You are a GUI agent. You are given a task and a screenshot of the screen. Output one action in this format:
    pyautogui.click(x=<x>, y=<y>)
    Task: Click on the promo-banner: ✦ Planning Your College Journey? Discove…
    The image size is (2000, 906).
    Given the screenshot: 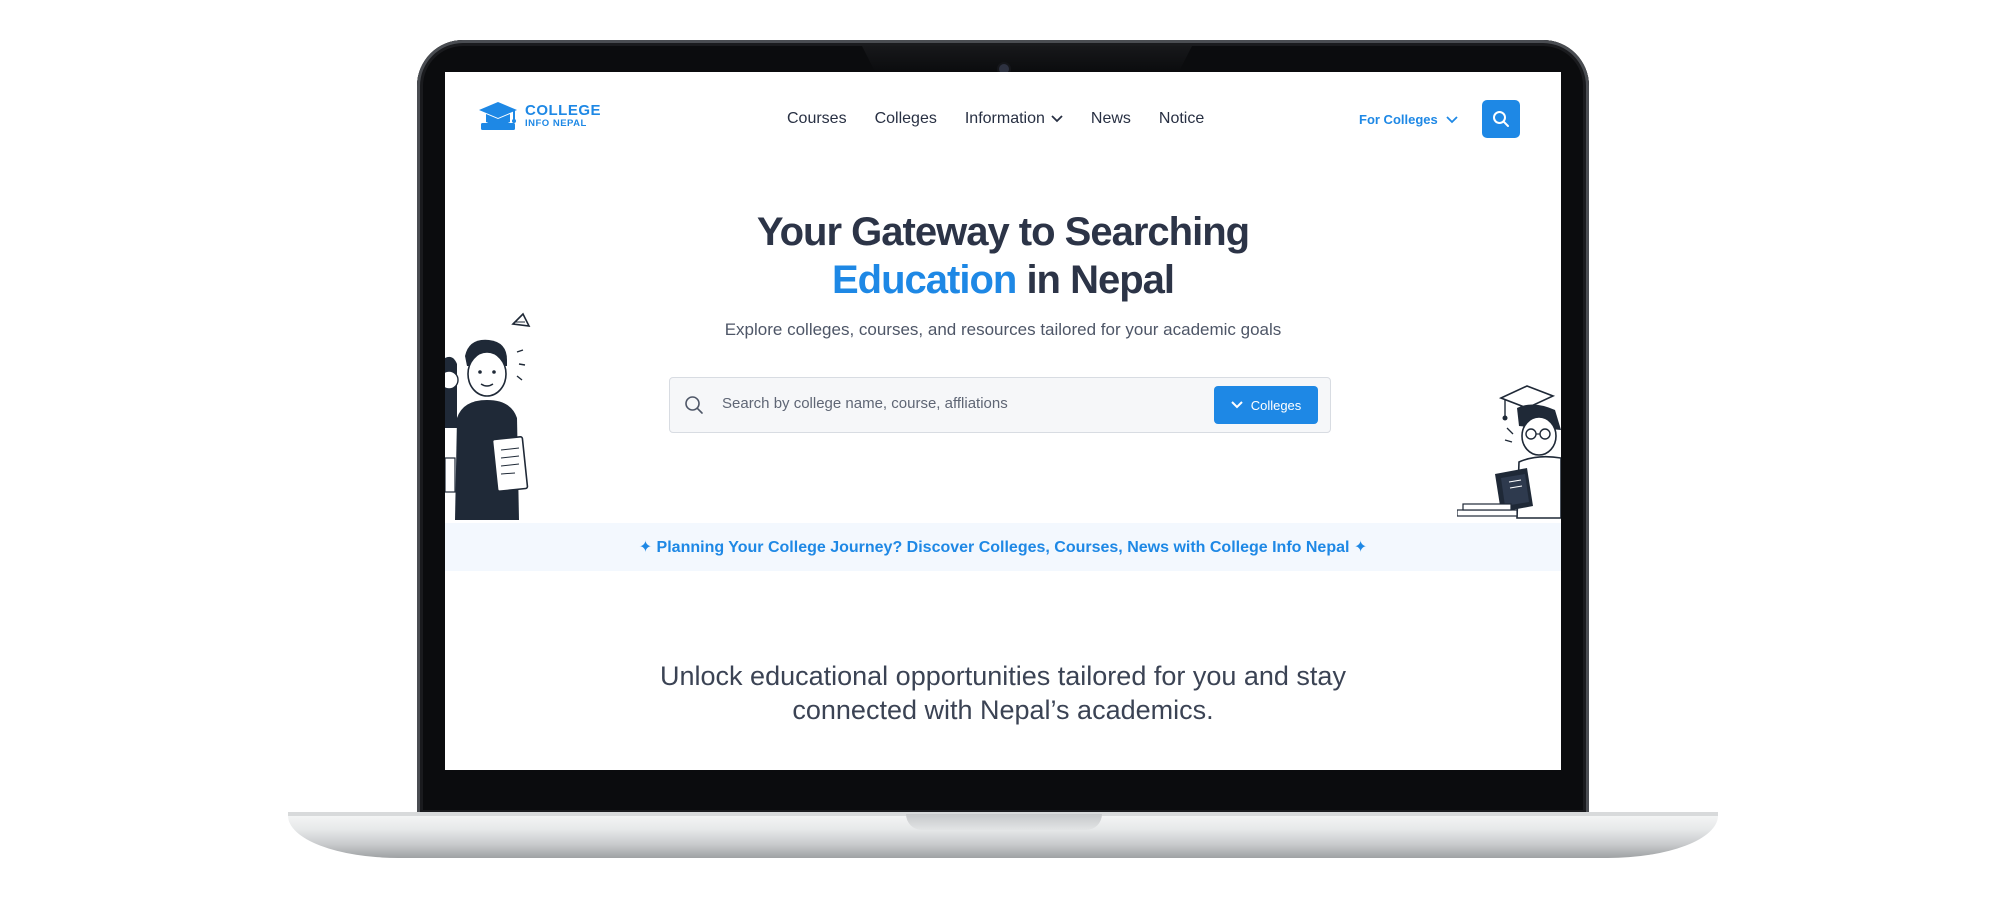 What is the action you would take?
    pyautogui.click(x=1003, y=547)
    